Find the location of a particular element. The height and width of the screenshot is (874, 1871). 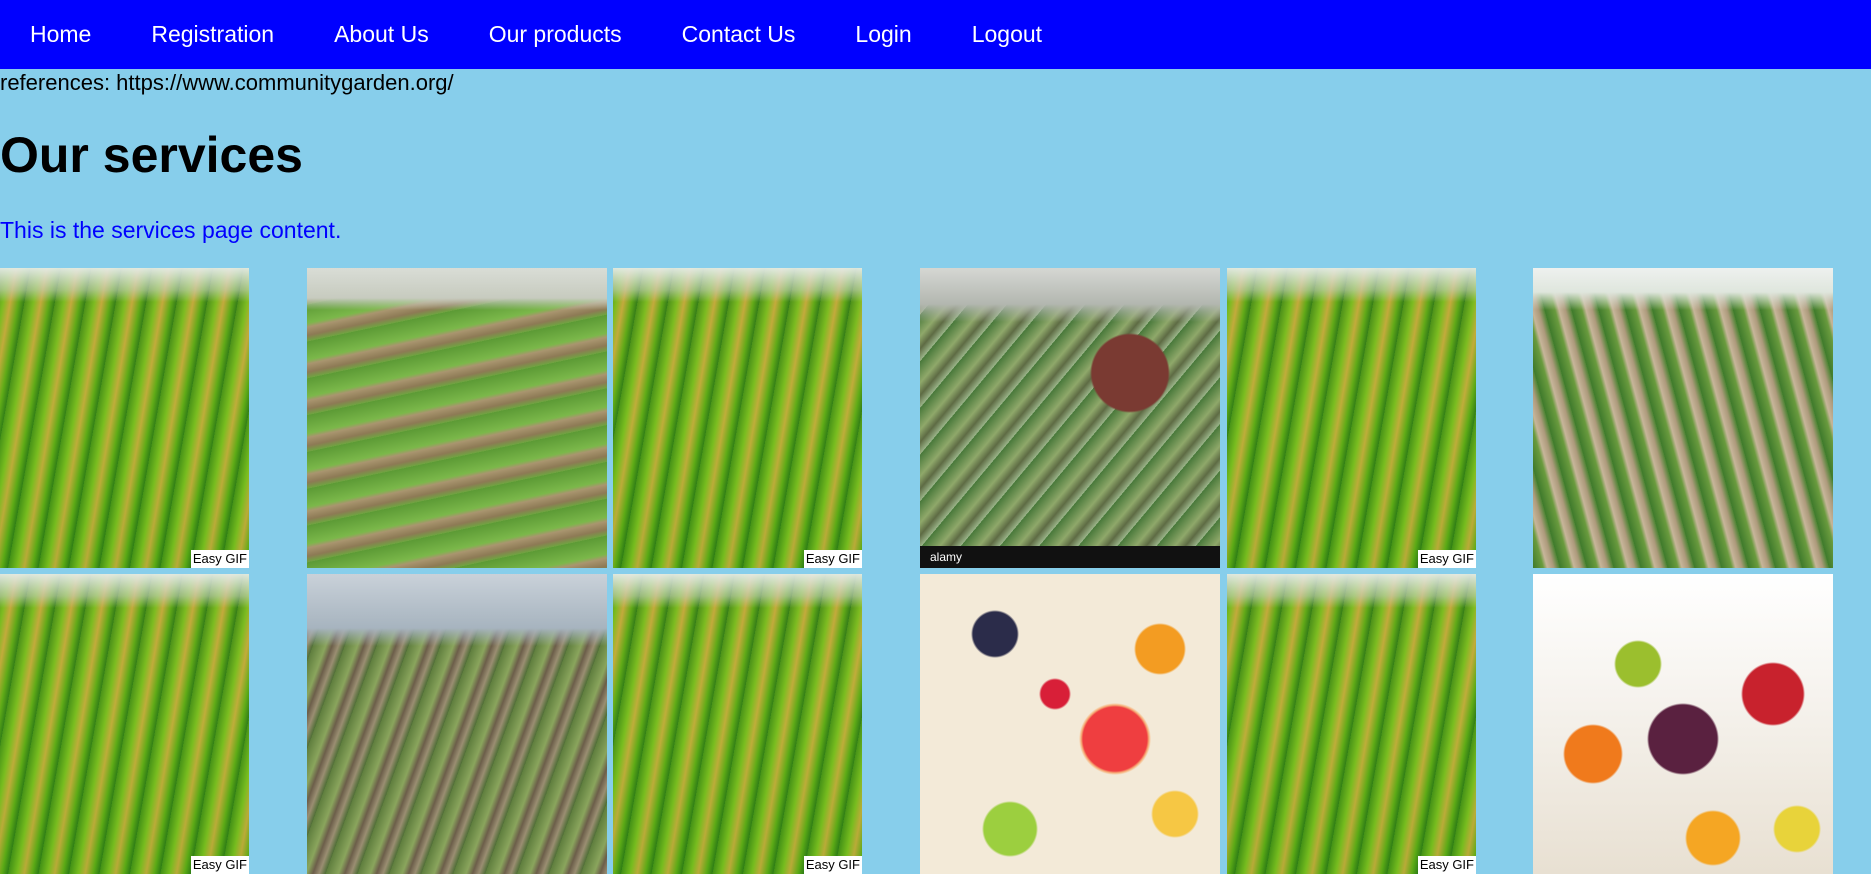

page-title: Our services is located at coordinates (151, 155).